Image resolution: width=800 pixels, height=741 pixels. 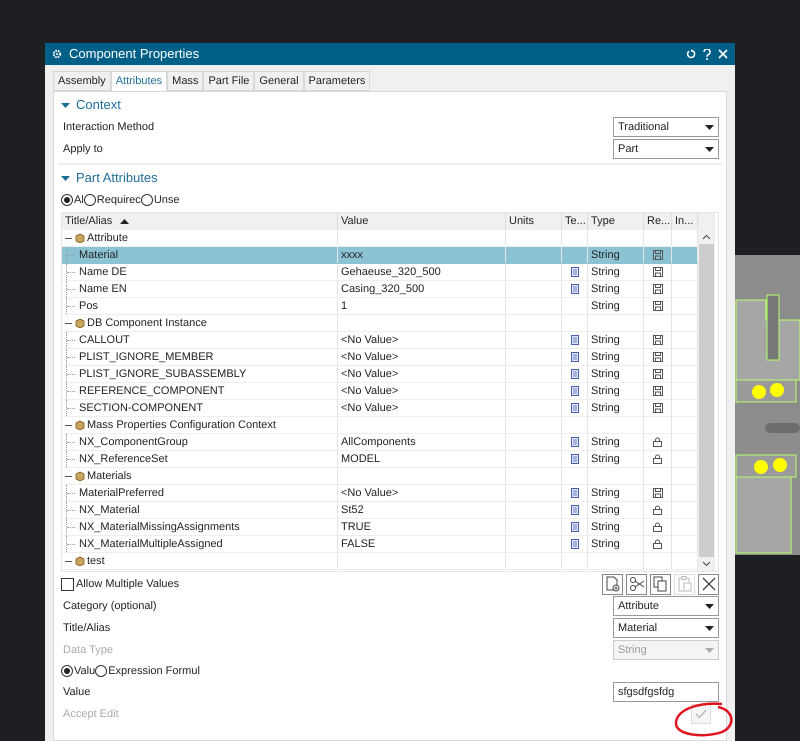 I want to click on tree-group-label: Mass Properties Configuration Context, so click(x=181, y=425).